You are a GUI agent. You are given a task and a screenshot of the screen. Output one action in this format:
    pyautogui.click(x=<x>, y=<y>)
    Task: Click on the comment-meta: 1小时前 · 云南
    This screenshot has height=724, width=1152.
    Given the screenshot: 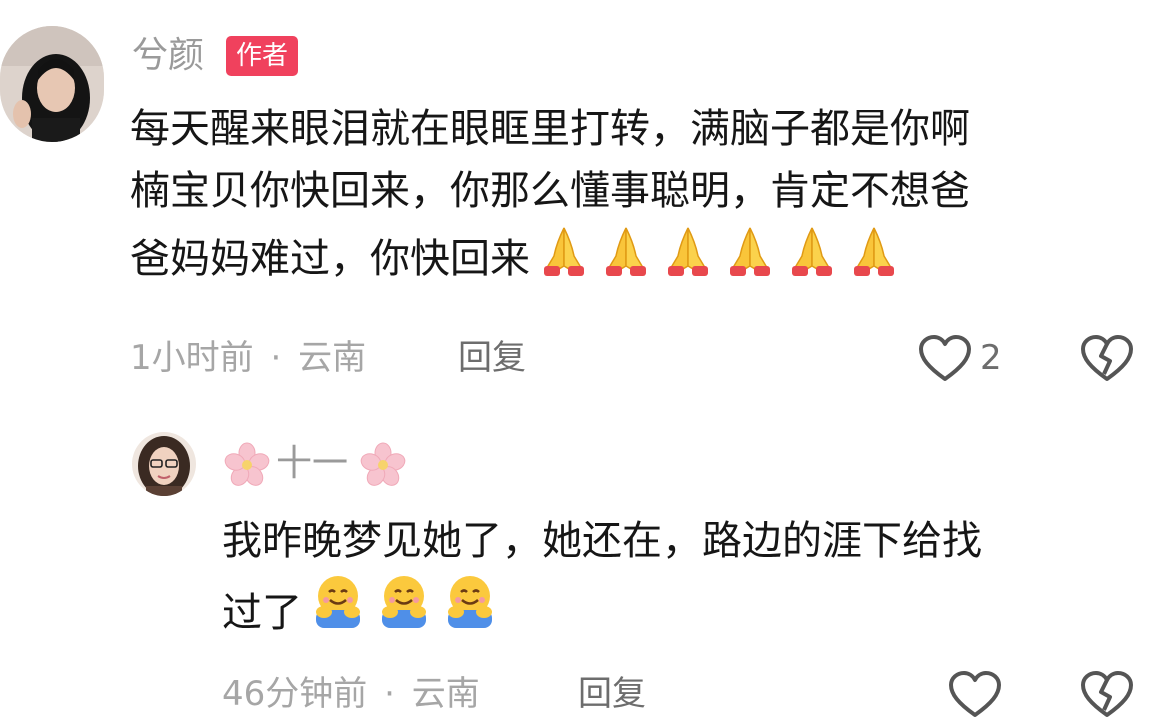 What is the action you would take?
    pyautogui.click(x=248, y=358)
    